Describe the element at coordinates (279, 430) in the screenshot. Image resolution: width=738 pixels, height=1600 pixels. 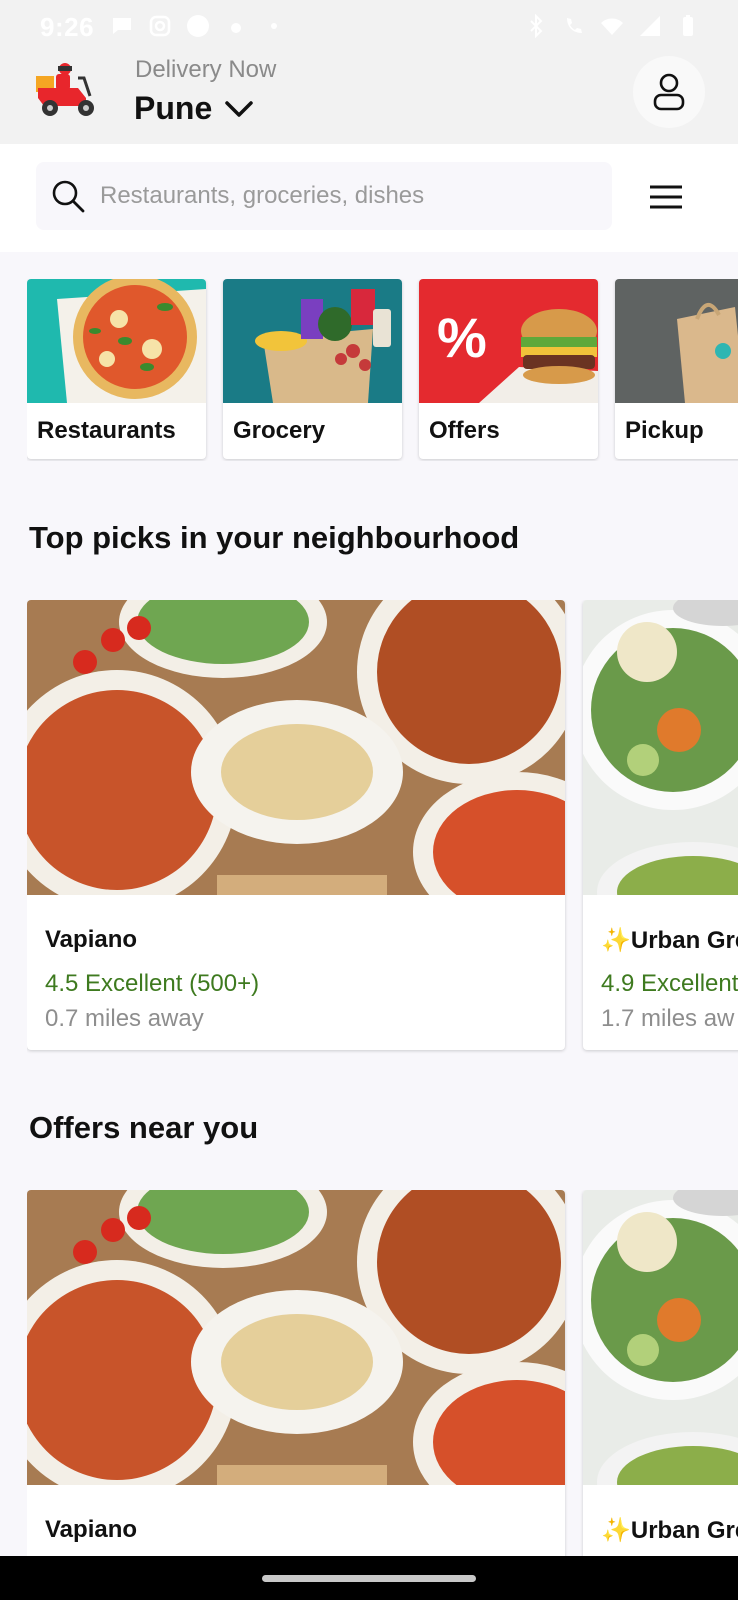
I see `category-label: Grocery` at that location.